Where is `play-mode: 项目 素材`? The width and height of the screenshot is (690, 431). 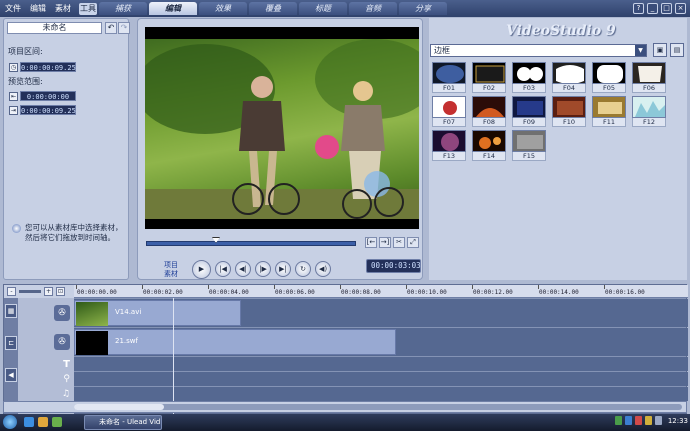 play-mode: 项目 素材 is located at coordinates (171, 270).